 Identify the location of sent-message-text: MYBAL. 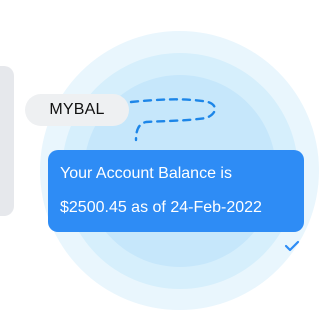
(77, 109).